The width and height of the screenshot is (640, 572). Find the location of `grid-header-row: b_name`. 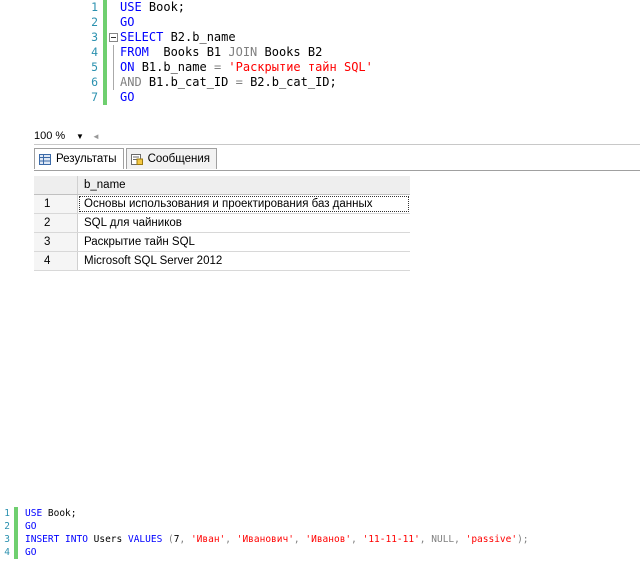

grid-header-row: b_name is located at coordinates (222, 185).